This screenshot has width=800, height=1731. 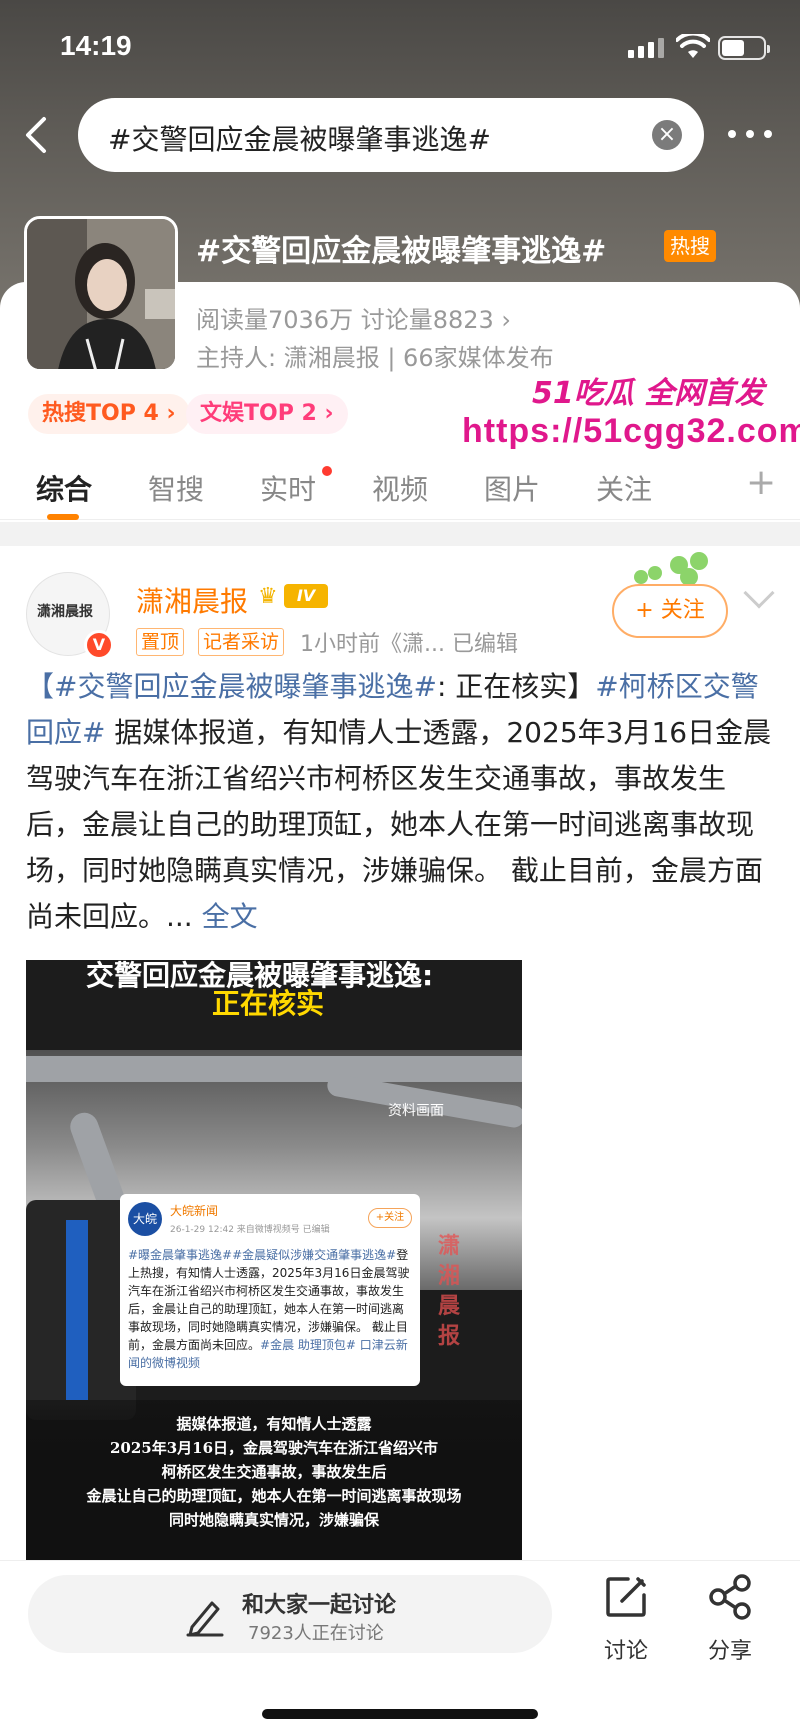 What do you see at coordinates (77, 1310) in the screenshot?
I see `seat-belt-image` at bounding box center [77, 1310].